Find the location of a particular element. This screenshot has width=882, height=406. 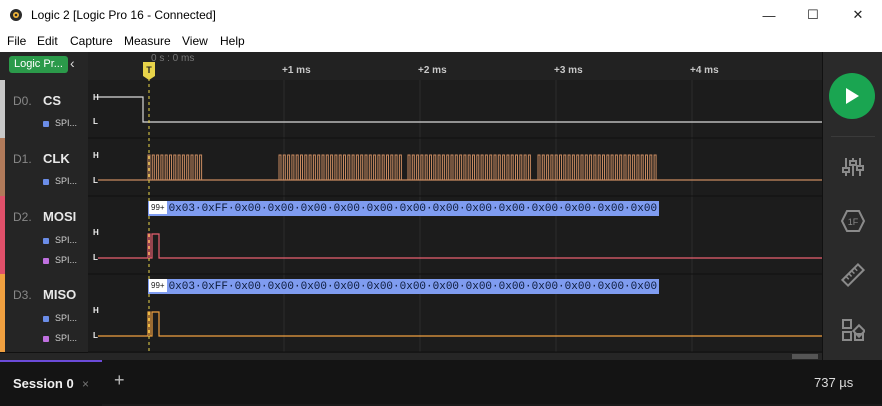

session-tab: Session 0 × is located at coordinates (51, 383).